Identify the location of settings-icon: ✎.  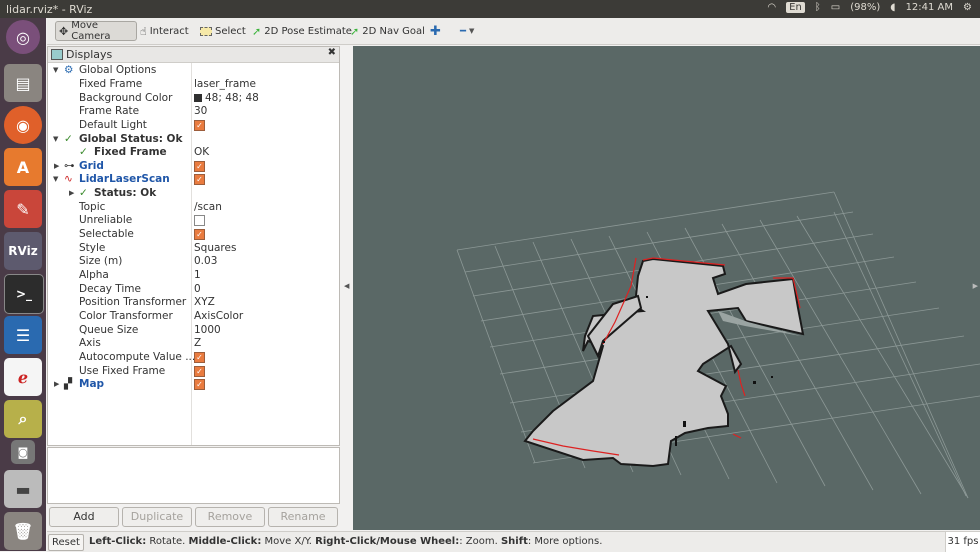
(23, 209).